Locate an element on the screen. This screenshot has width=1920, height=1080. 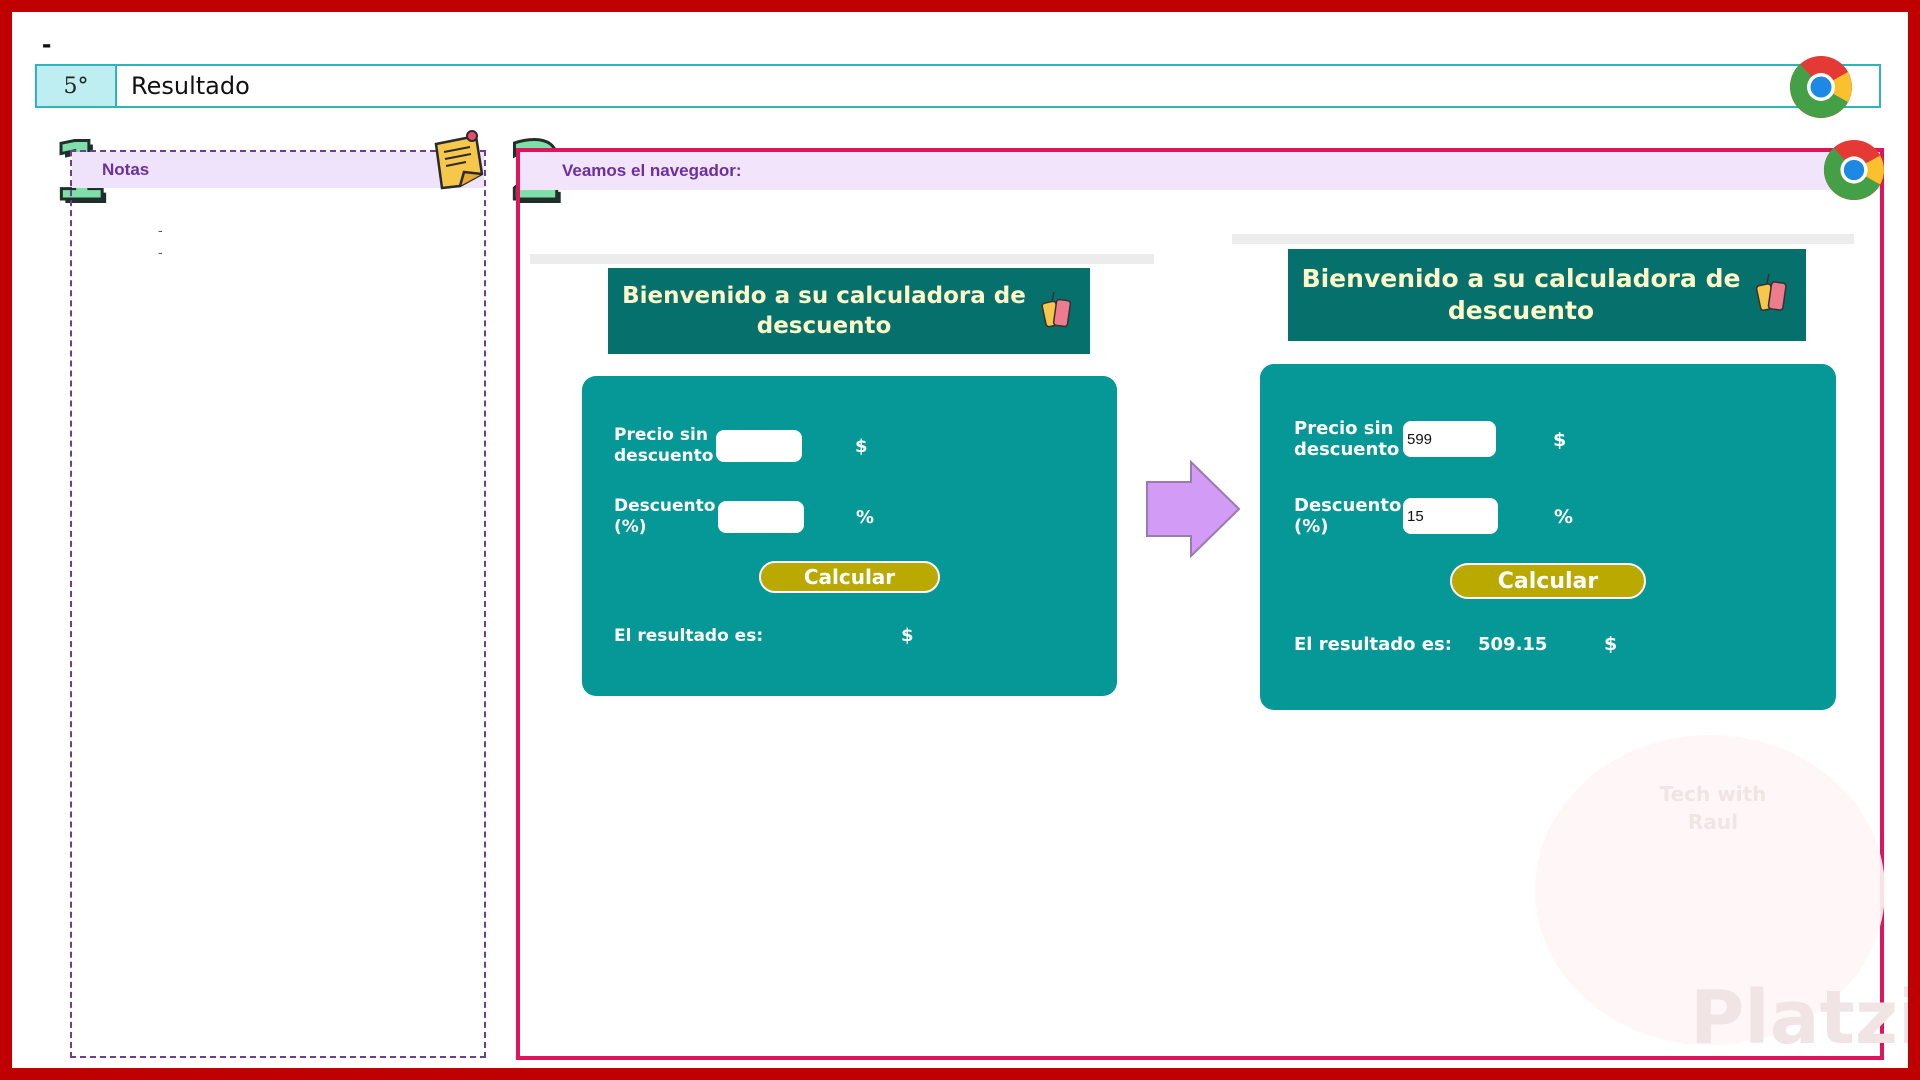
result-value: 509.15 is located at coordinates (1513, 644).